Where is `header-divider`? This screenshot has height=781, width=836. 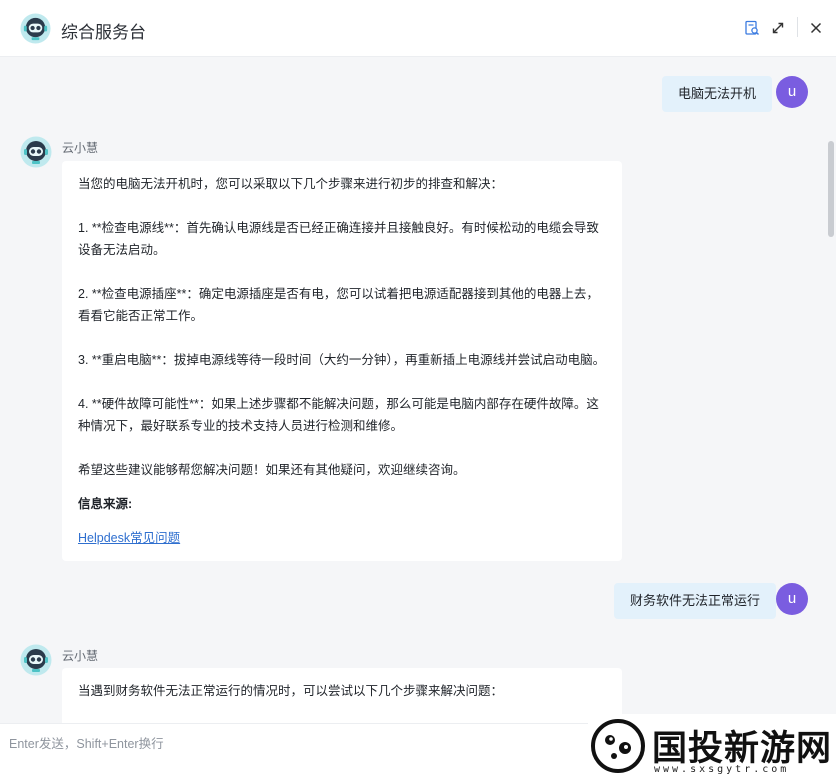 header-divider is located at coordinates (797, 27).